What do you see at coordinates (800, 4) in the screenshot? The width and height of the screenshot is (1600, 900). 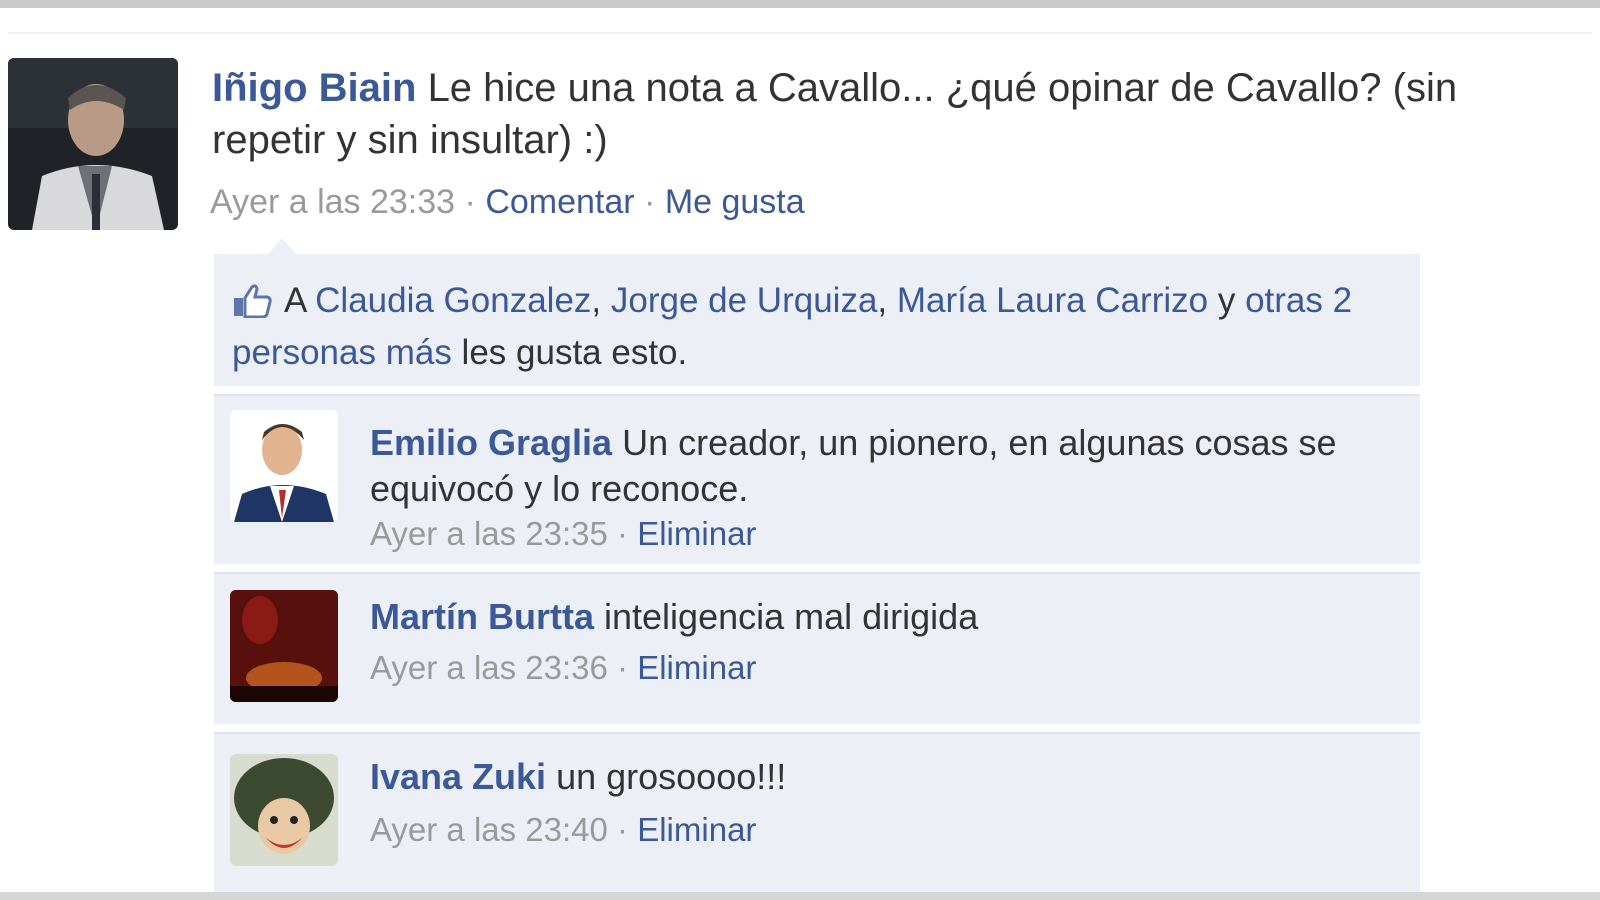 I see `top-border` at bounding box center [800, 4].